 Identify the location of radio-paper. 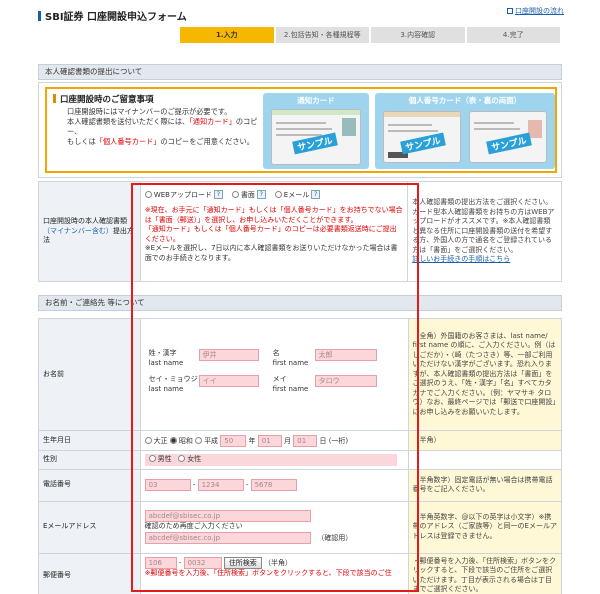
(235, 194).